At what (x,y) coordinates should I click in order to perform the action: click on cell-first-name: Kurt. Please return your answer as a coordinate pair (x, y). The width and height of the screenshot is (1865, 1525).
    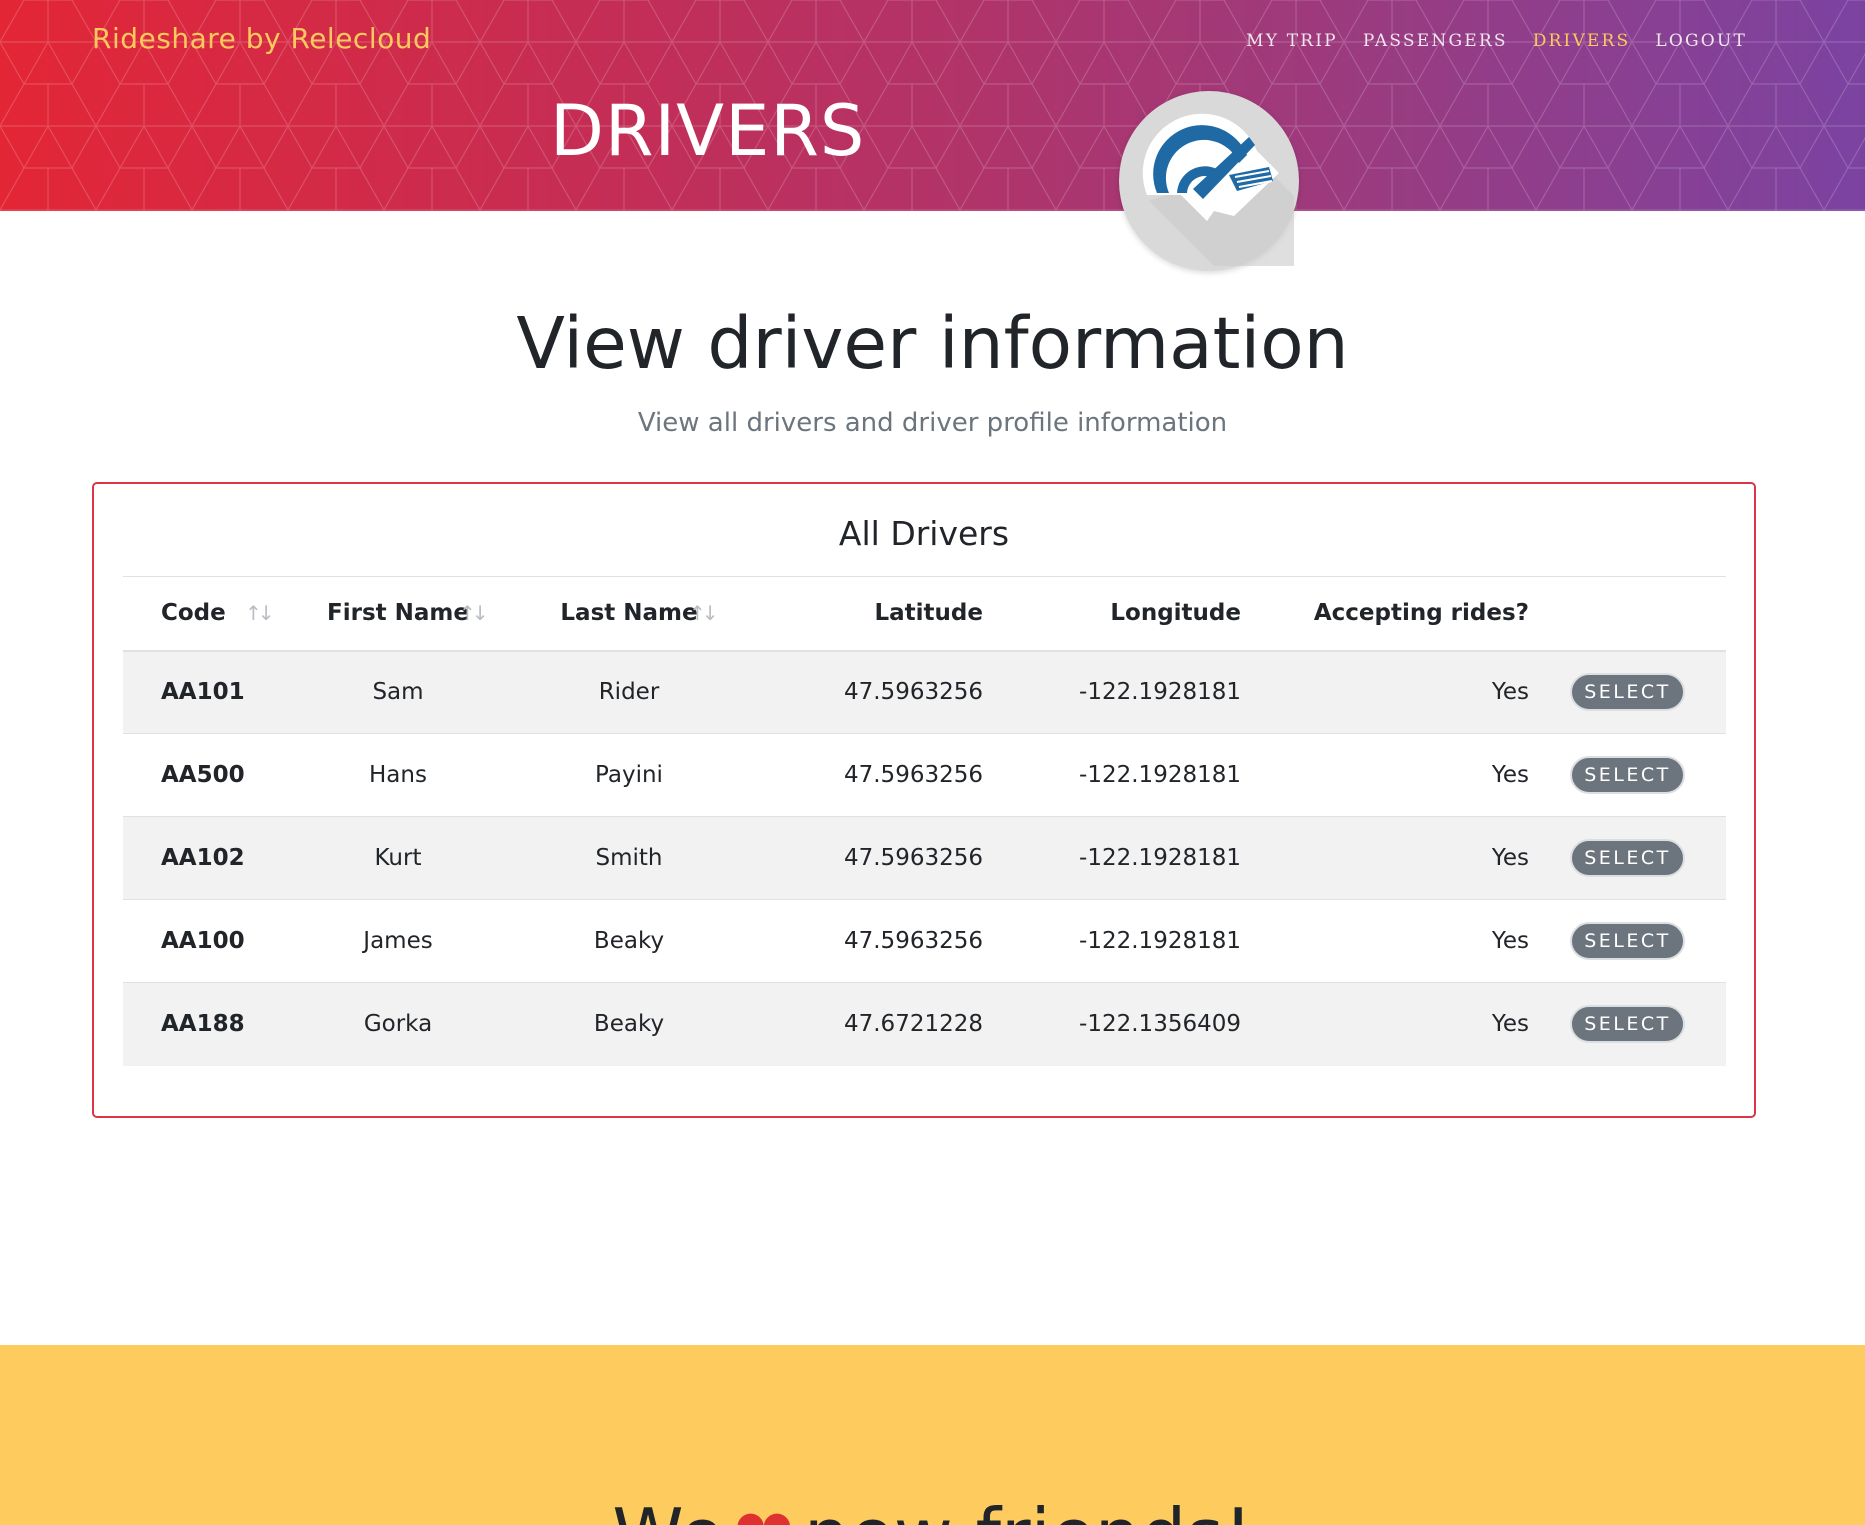
    Looking at the image, I should click on (398, 858).